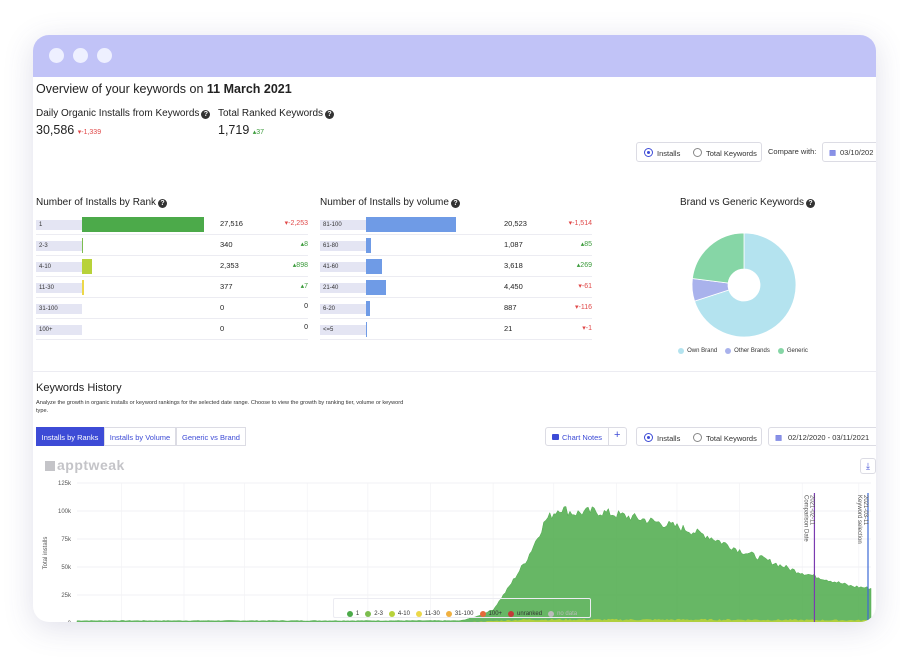 The width and height of the screenshot is (900, 667). I want to click on y-tick-label: 100k, so click(65, 512).